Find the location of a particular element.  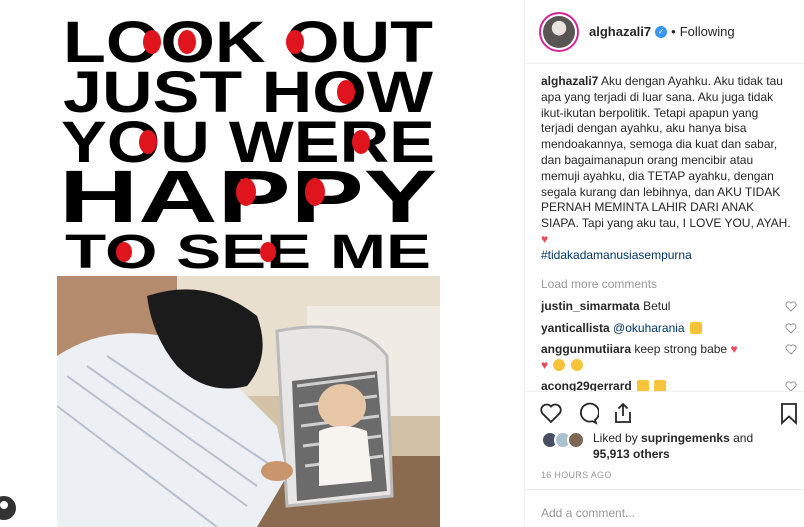

liker-avatars is located at coordinates (565, 440).